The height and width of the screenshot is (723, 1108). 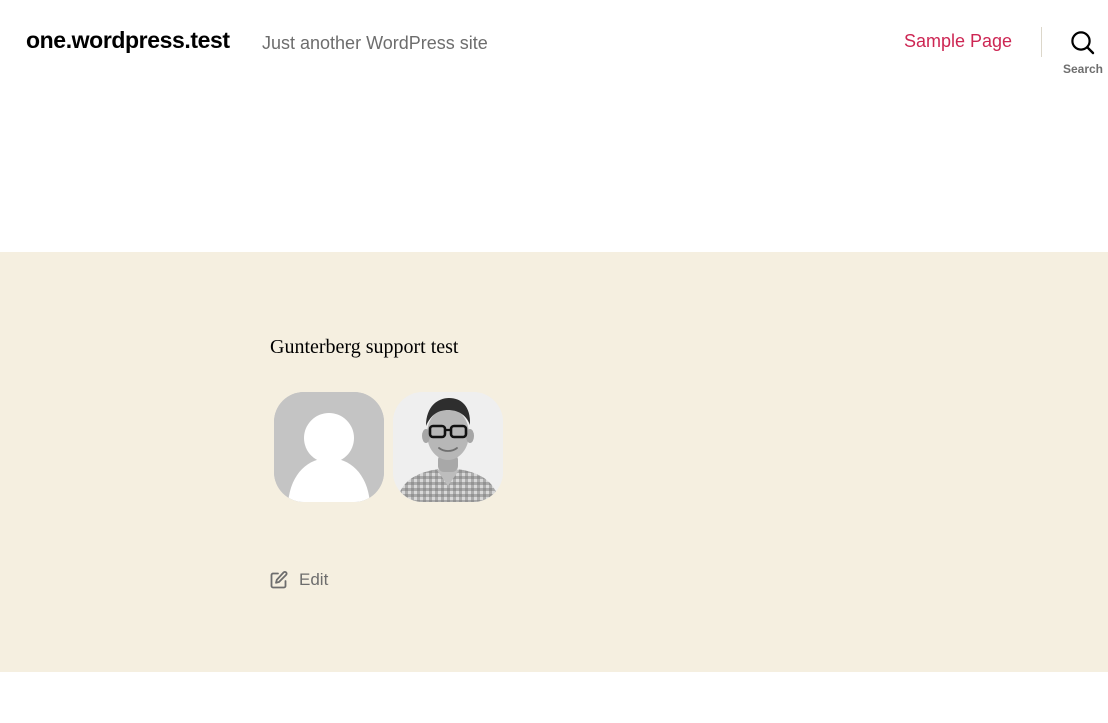 I want to click on site-description: Just another WordPress site, so click(x=375, y=43).